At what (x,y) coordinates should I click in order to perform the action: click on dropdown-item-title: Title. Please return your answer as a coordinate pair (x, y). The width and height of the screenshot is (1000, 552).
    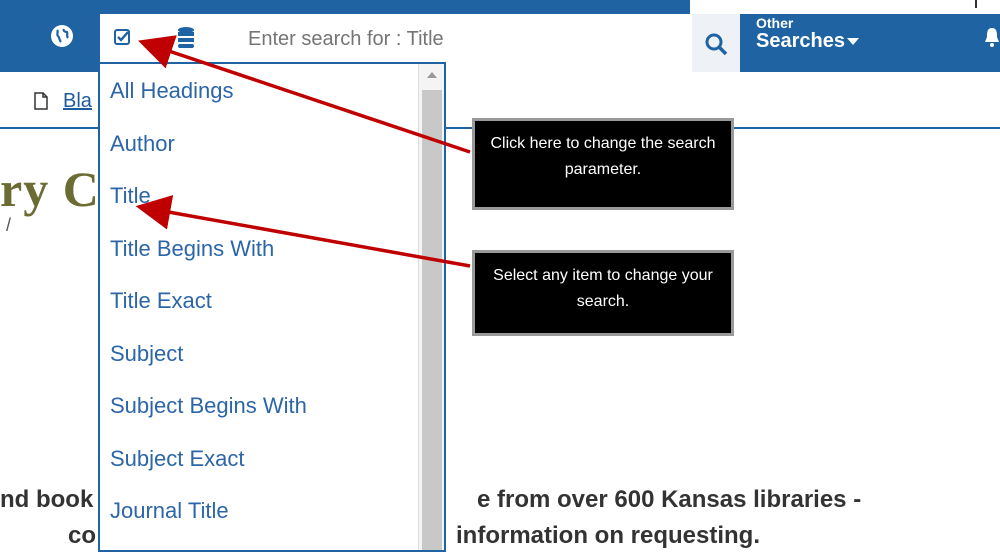
    Looking at the image, I should click on (259, 205).